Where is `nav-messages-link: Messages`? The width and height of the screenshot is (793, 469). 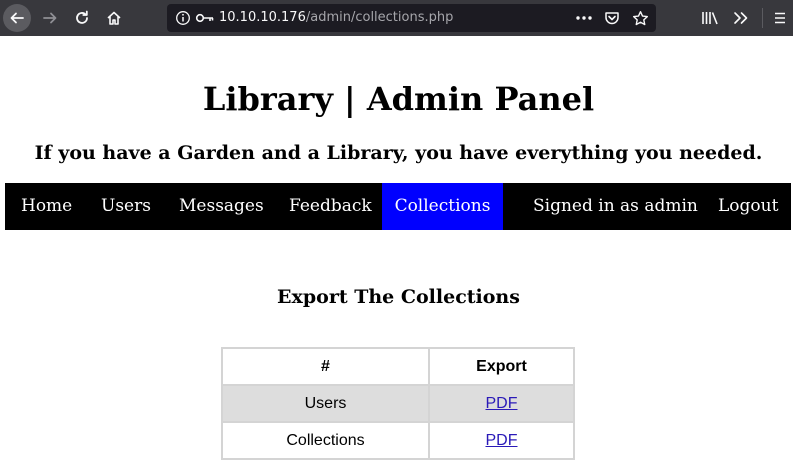
nav-messages-link: Messages is located at coordinates (221, 206).